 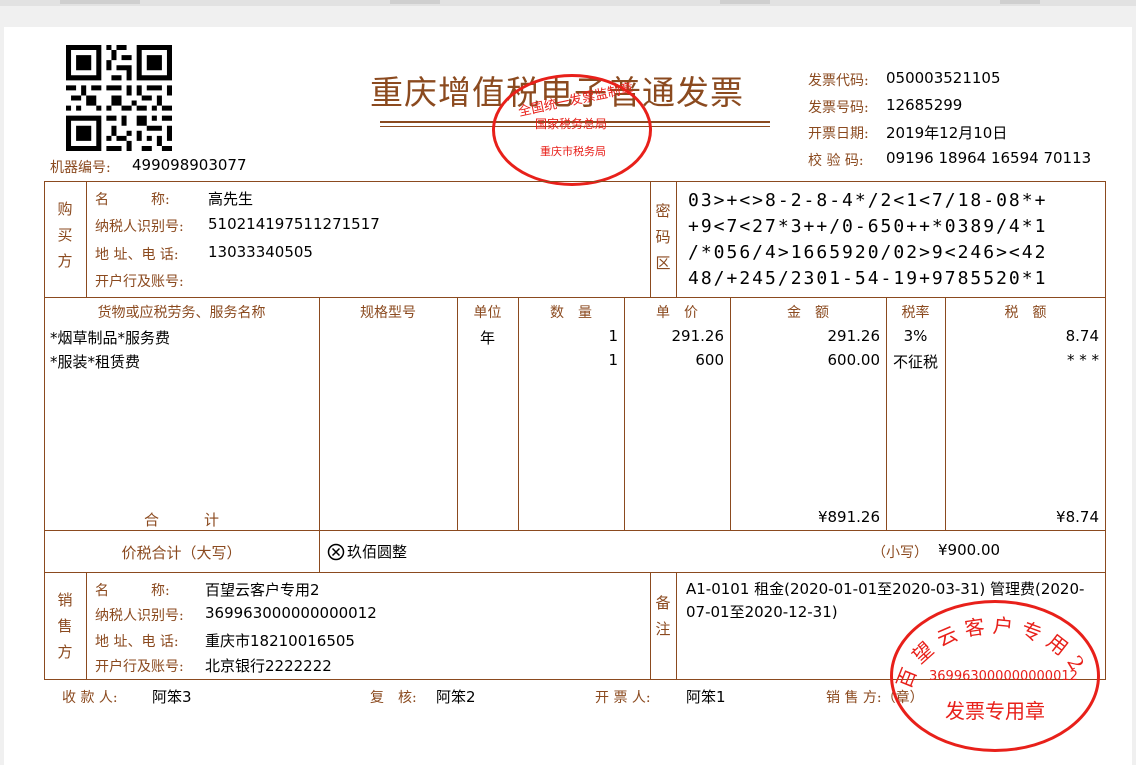 I want to click on top-toolbar-strip, so click(x=568, y=3).